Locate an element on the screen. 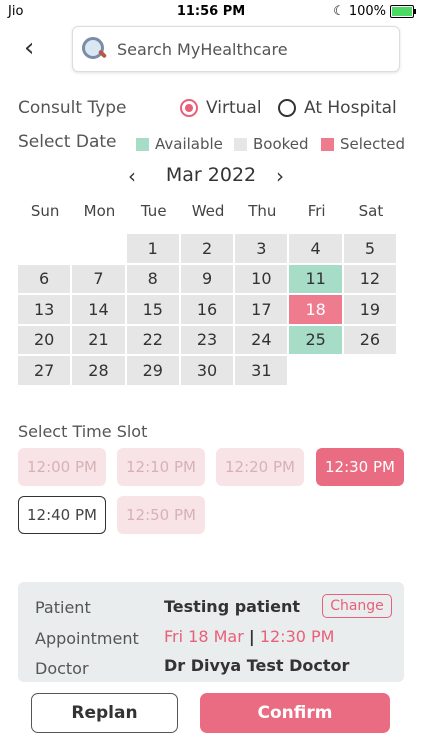 This screenshot has height=750, width=422. weekday-sun: Sun is located at coordinates (45, 211).